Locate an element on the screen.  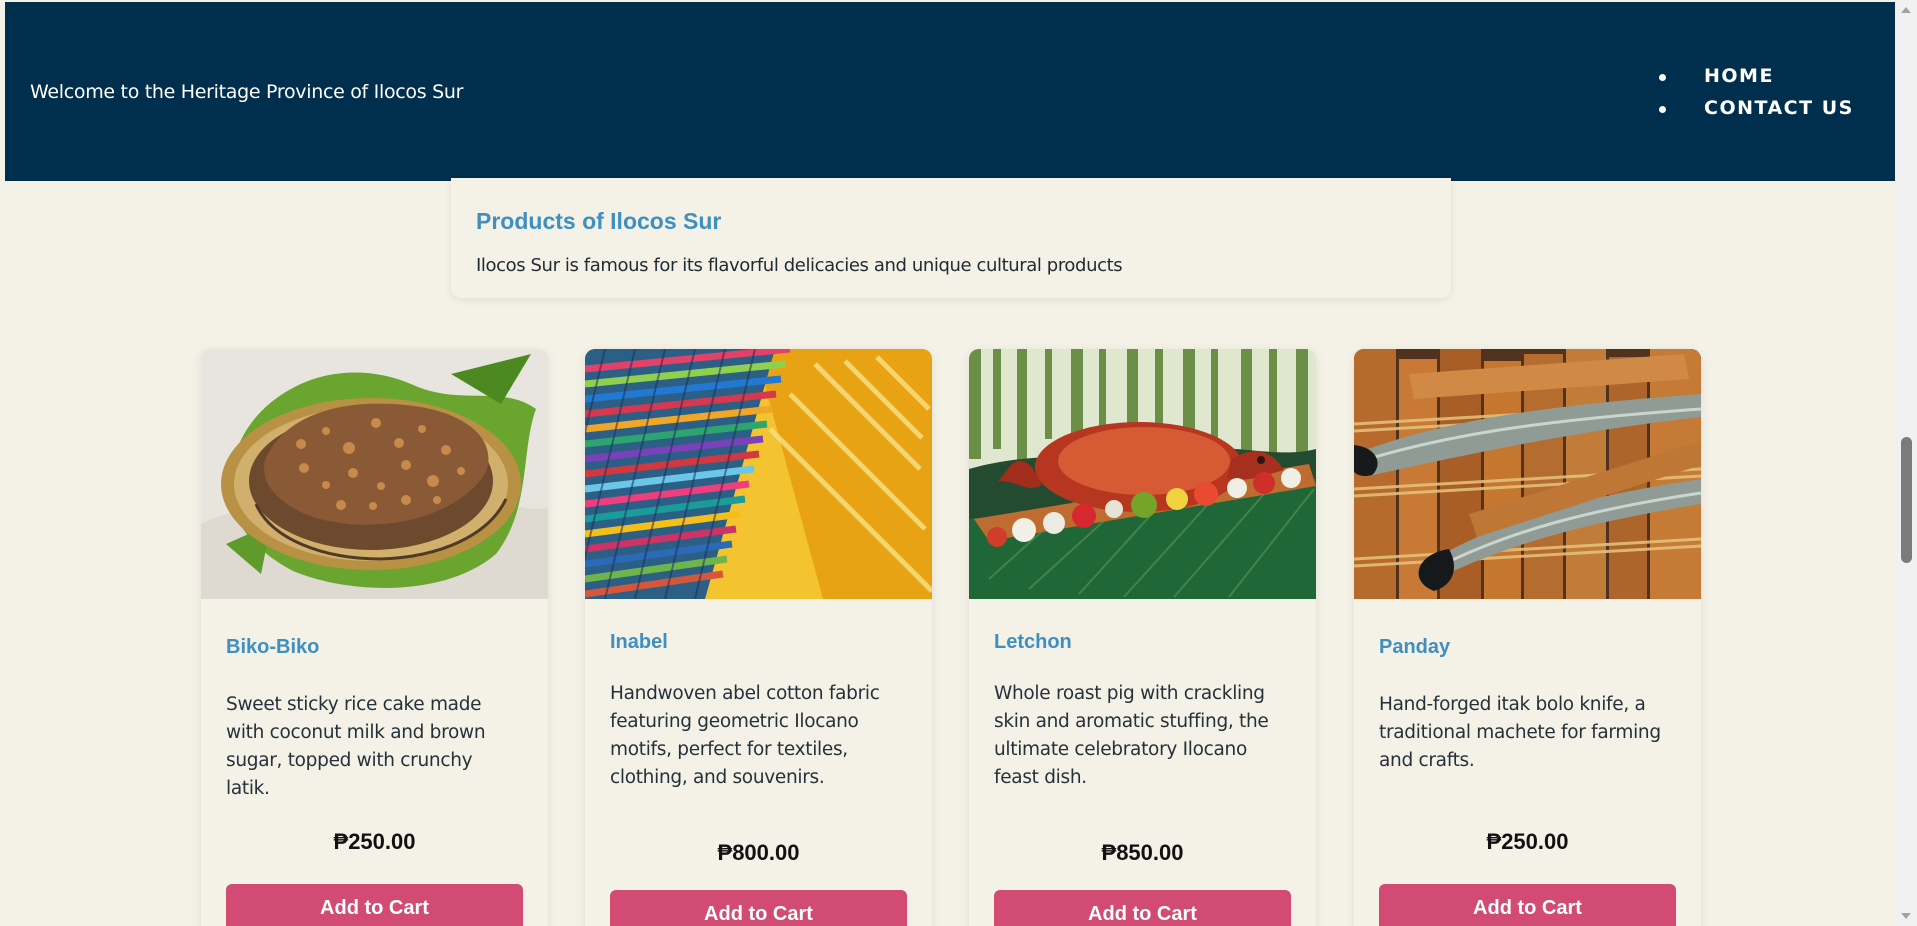
scroll-down-arrow-icon is located at coordinates (1906, 916).